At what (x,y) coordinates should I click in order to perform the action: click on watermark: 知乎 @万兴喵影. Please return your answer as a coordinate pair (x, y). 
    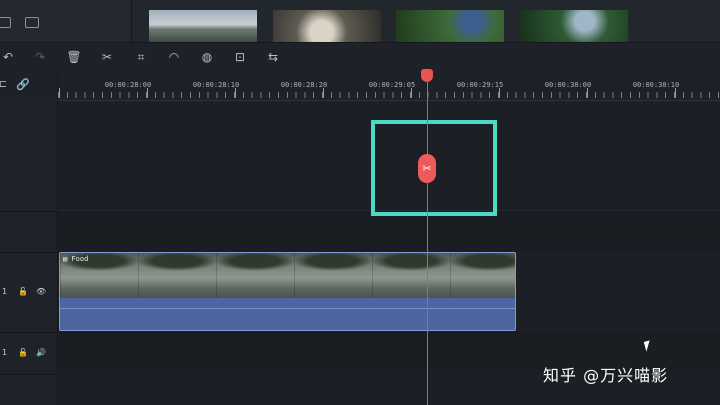
    Looking at the image, I should click on (606, 375).